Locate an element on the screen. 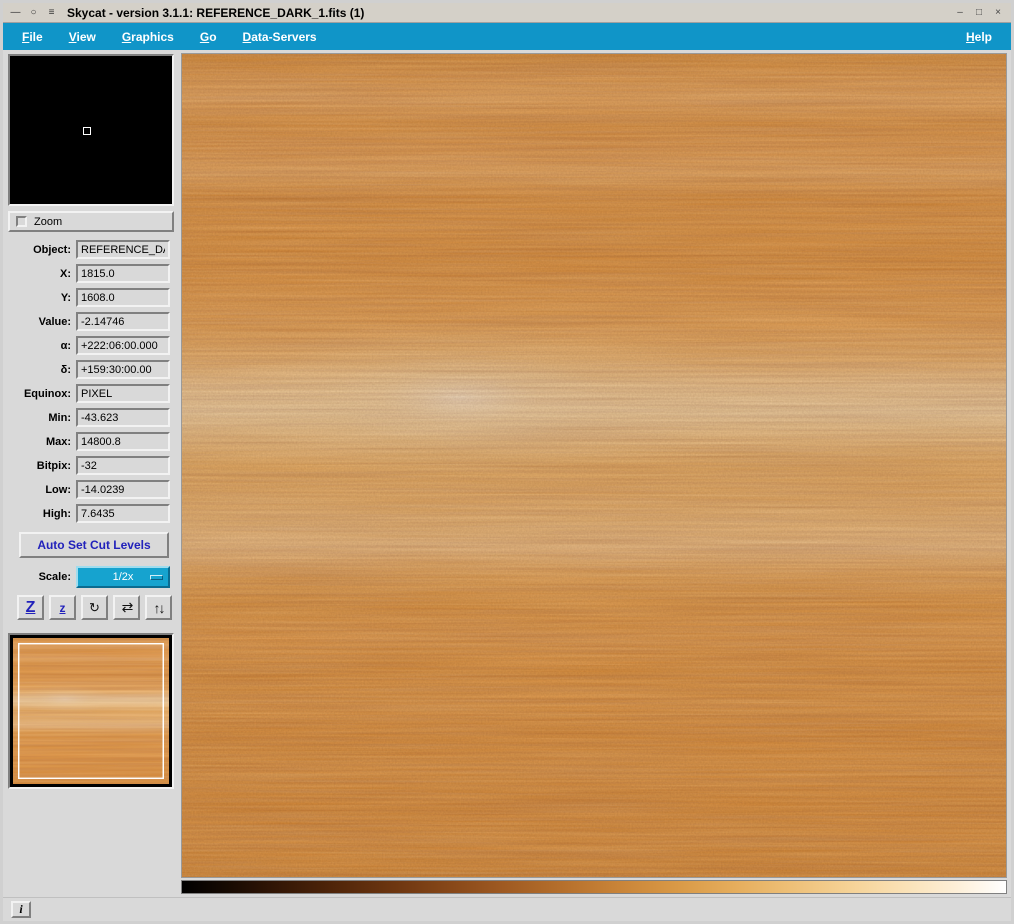 This screenshot has height=924, width=1014. info-panel: Object: X: Y: Value: α: is located at coordinates (92, 381).